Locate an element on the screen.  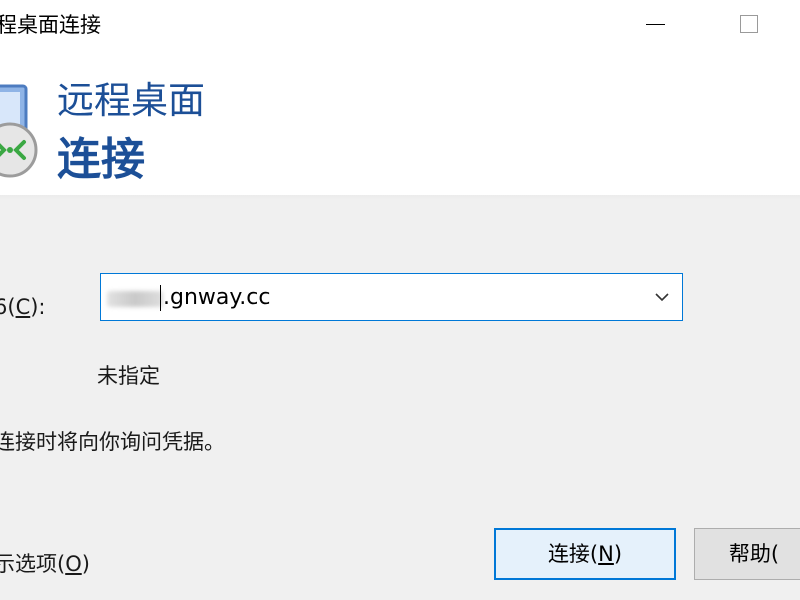
computer-combobox: .gnway.cc is located at coordinates (391, 297).